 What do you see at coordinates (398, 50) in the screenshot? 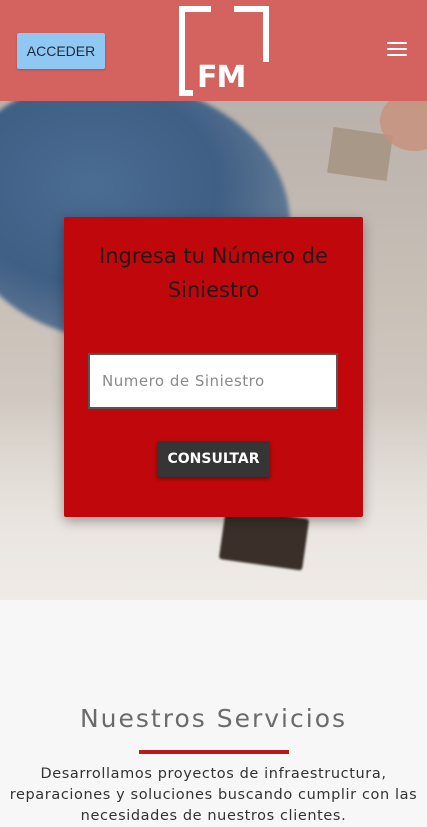
I see `hamburger-menu-icon` at bounding box center [398, 50].